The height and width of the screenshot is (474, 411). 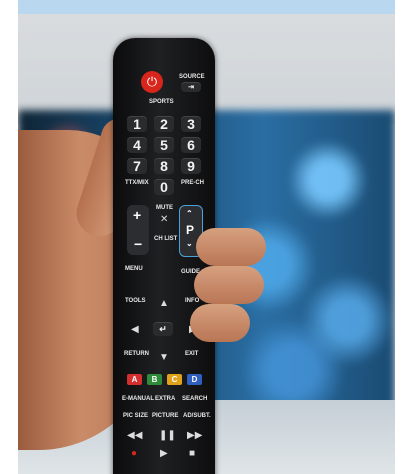 What do you see at coordinates (191, 166) in the screenshot?
I see `number-button: 9` at bounding box center [191, 166].